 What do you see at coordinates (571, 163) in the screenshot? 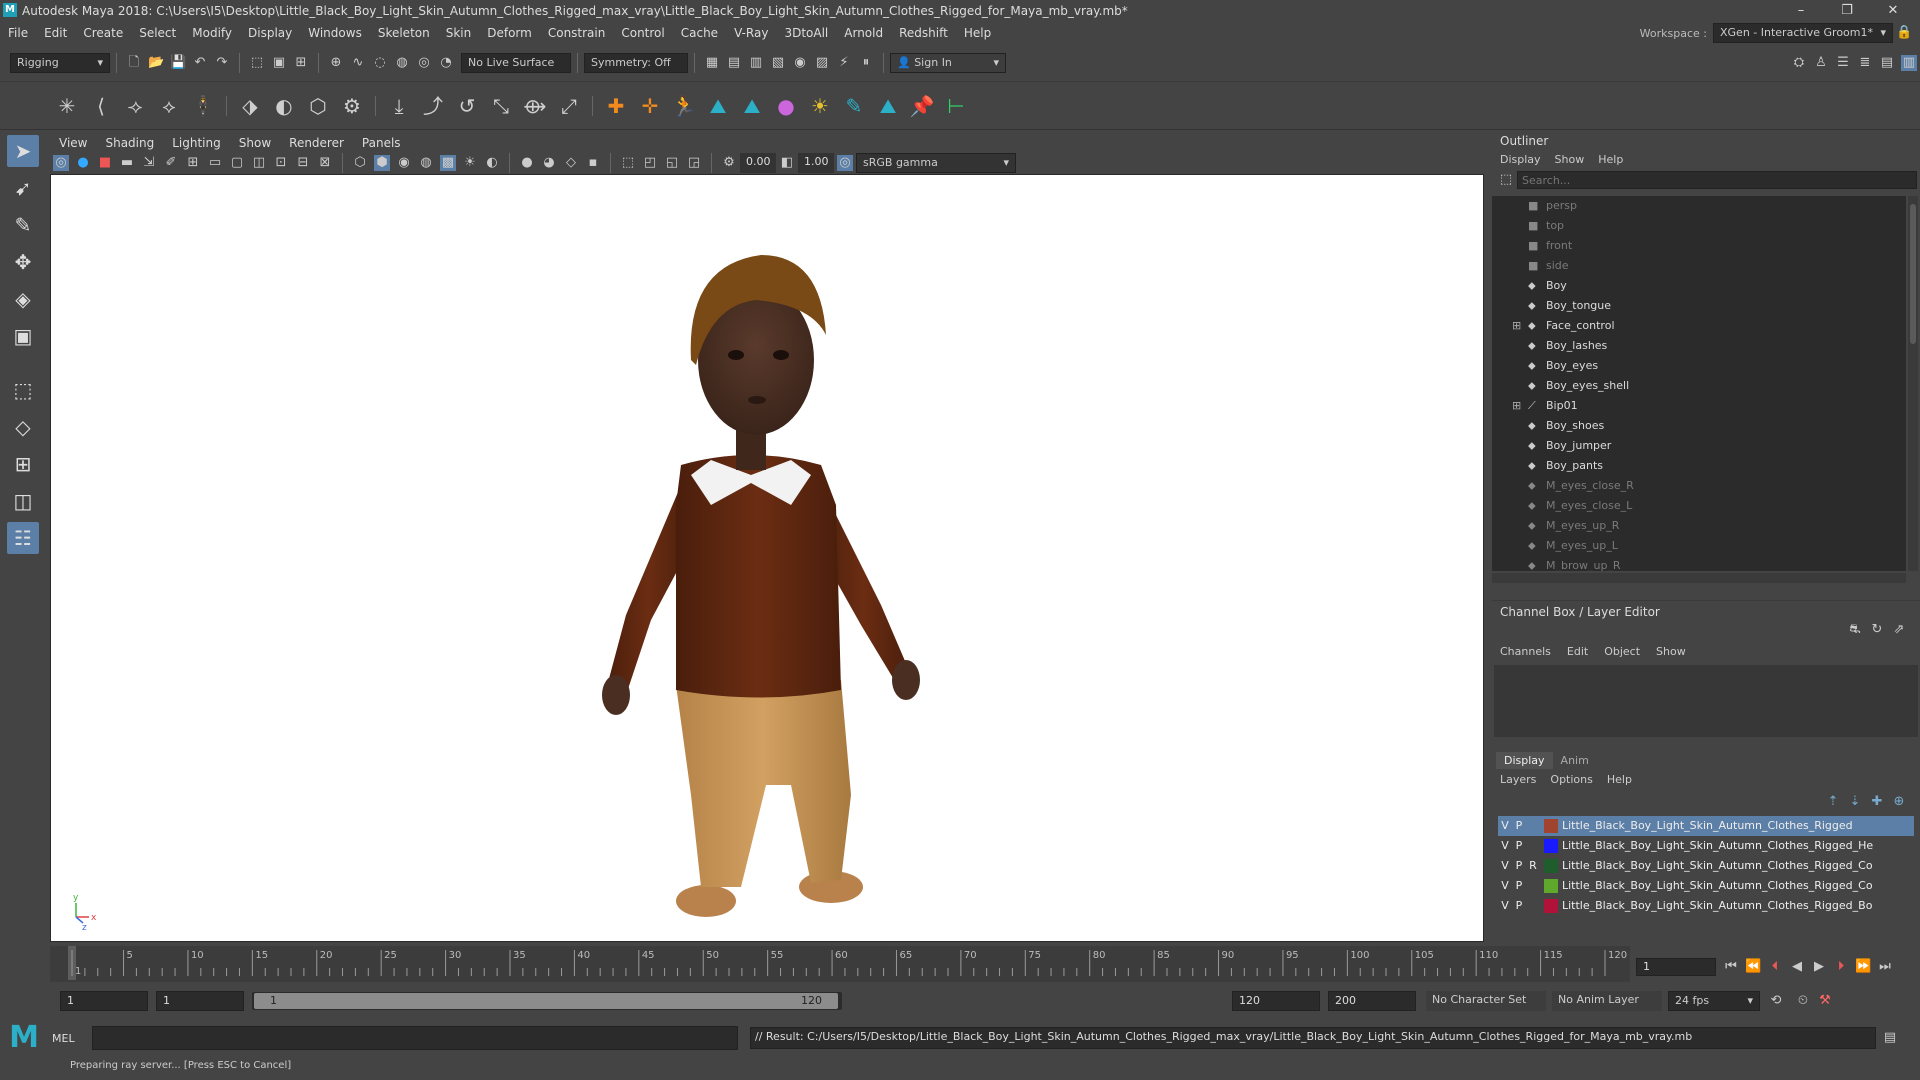
I see `anti-aliasing-icon: ◇` at bounding box center [571, 163].